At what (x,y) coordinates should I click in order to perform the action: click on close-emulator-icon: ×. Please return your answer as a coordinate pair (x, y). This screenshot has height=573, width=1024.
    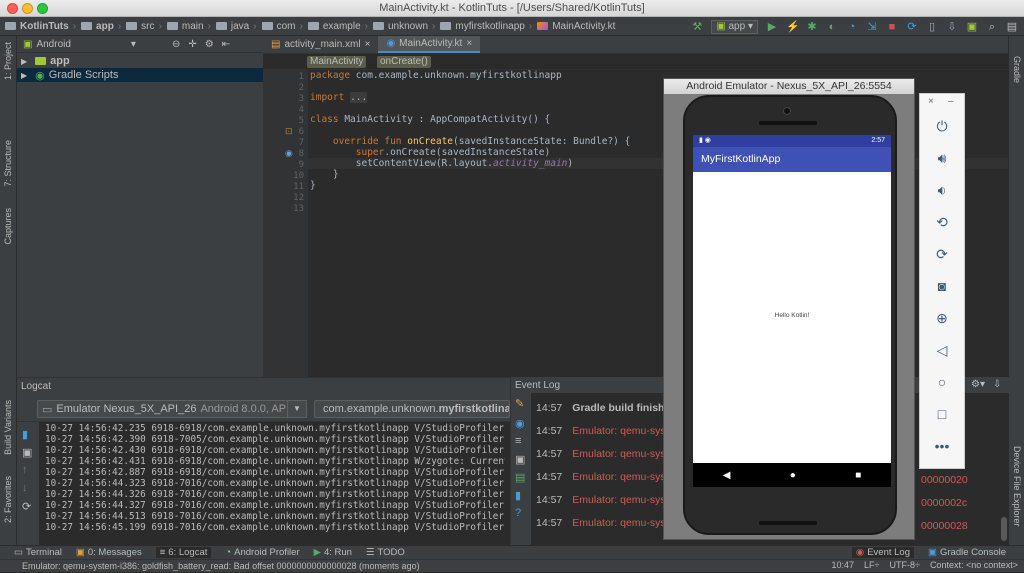
    Looking at the image, I should click on (931, 101).